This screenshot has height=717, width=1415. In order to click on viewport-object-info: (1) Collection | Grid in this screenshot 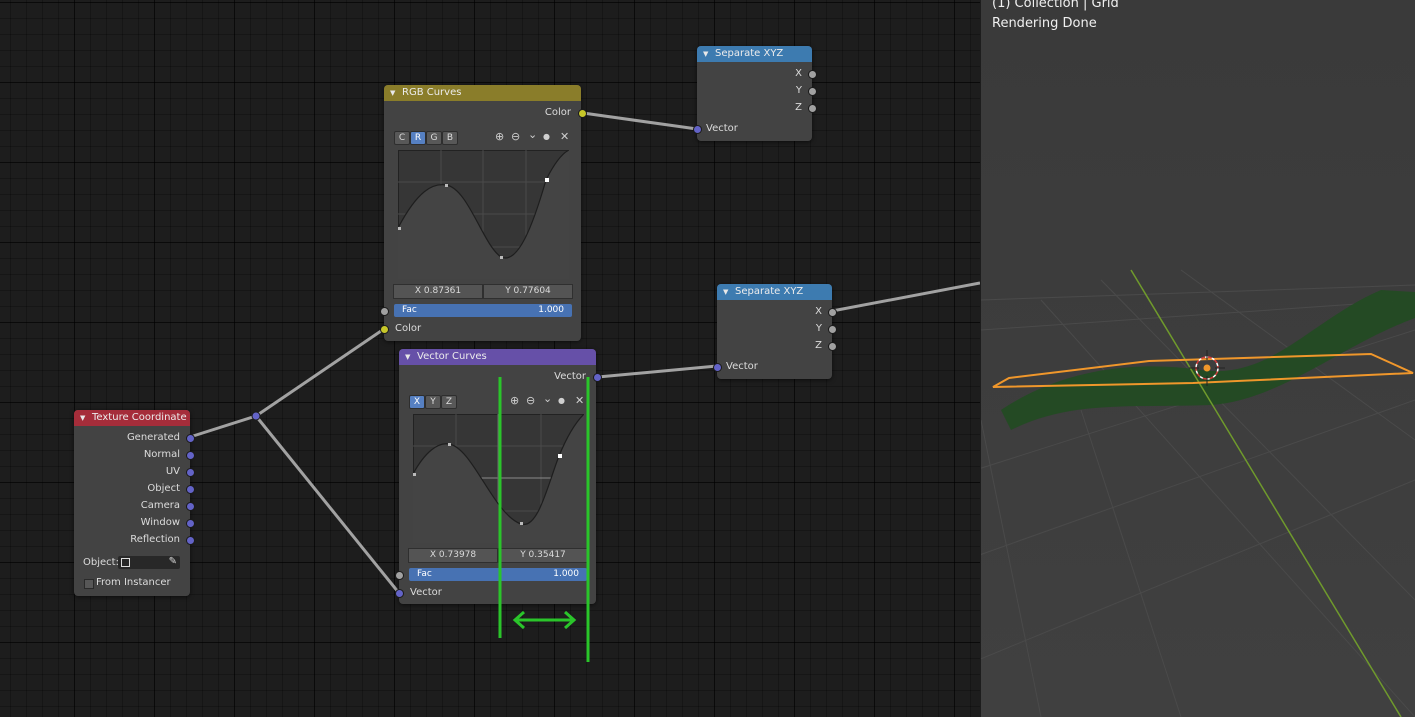, I will do `click(1055, 5)`.